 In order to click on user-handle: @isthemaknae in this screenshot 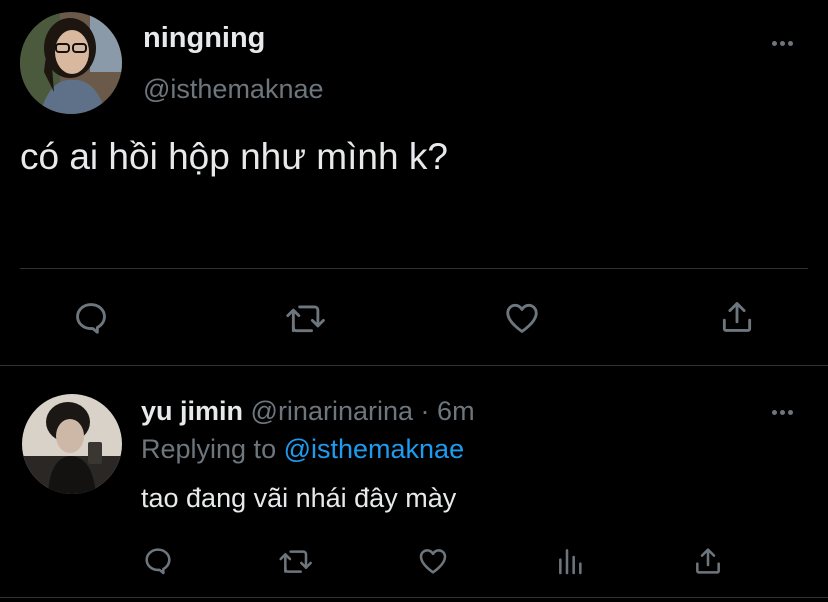, I will do `click(233, 89)`.